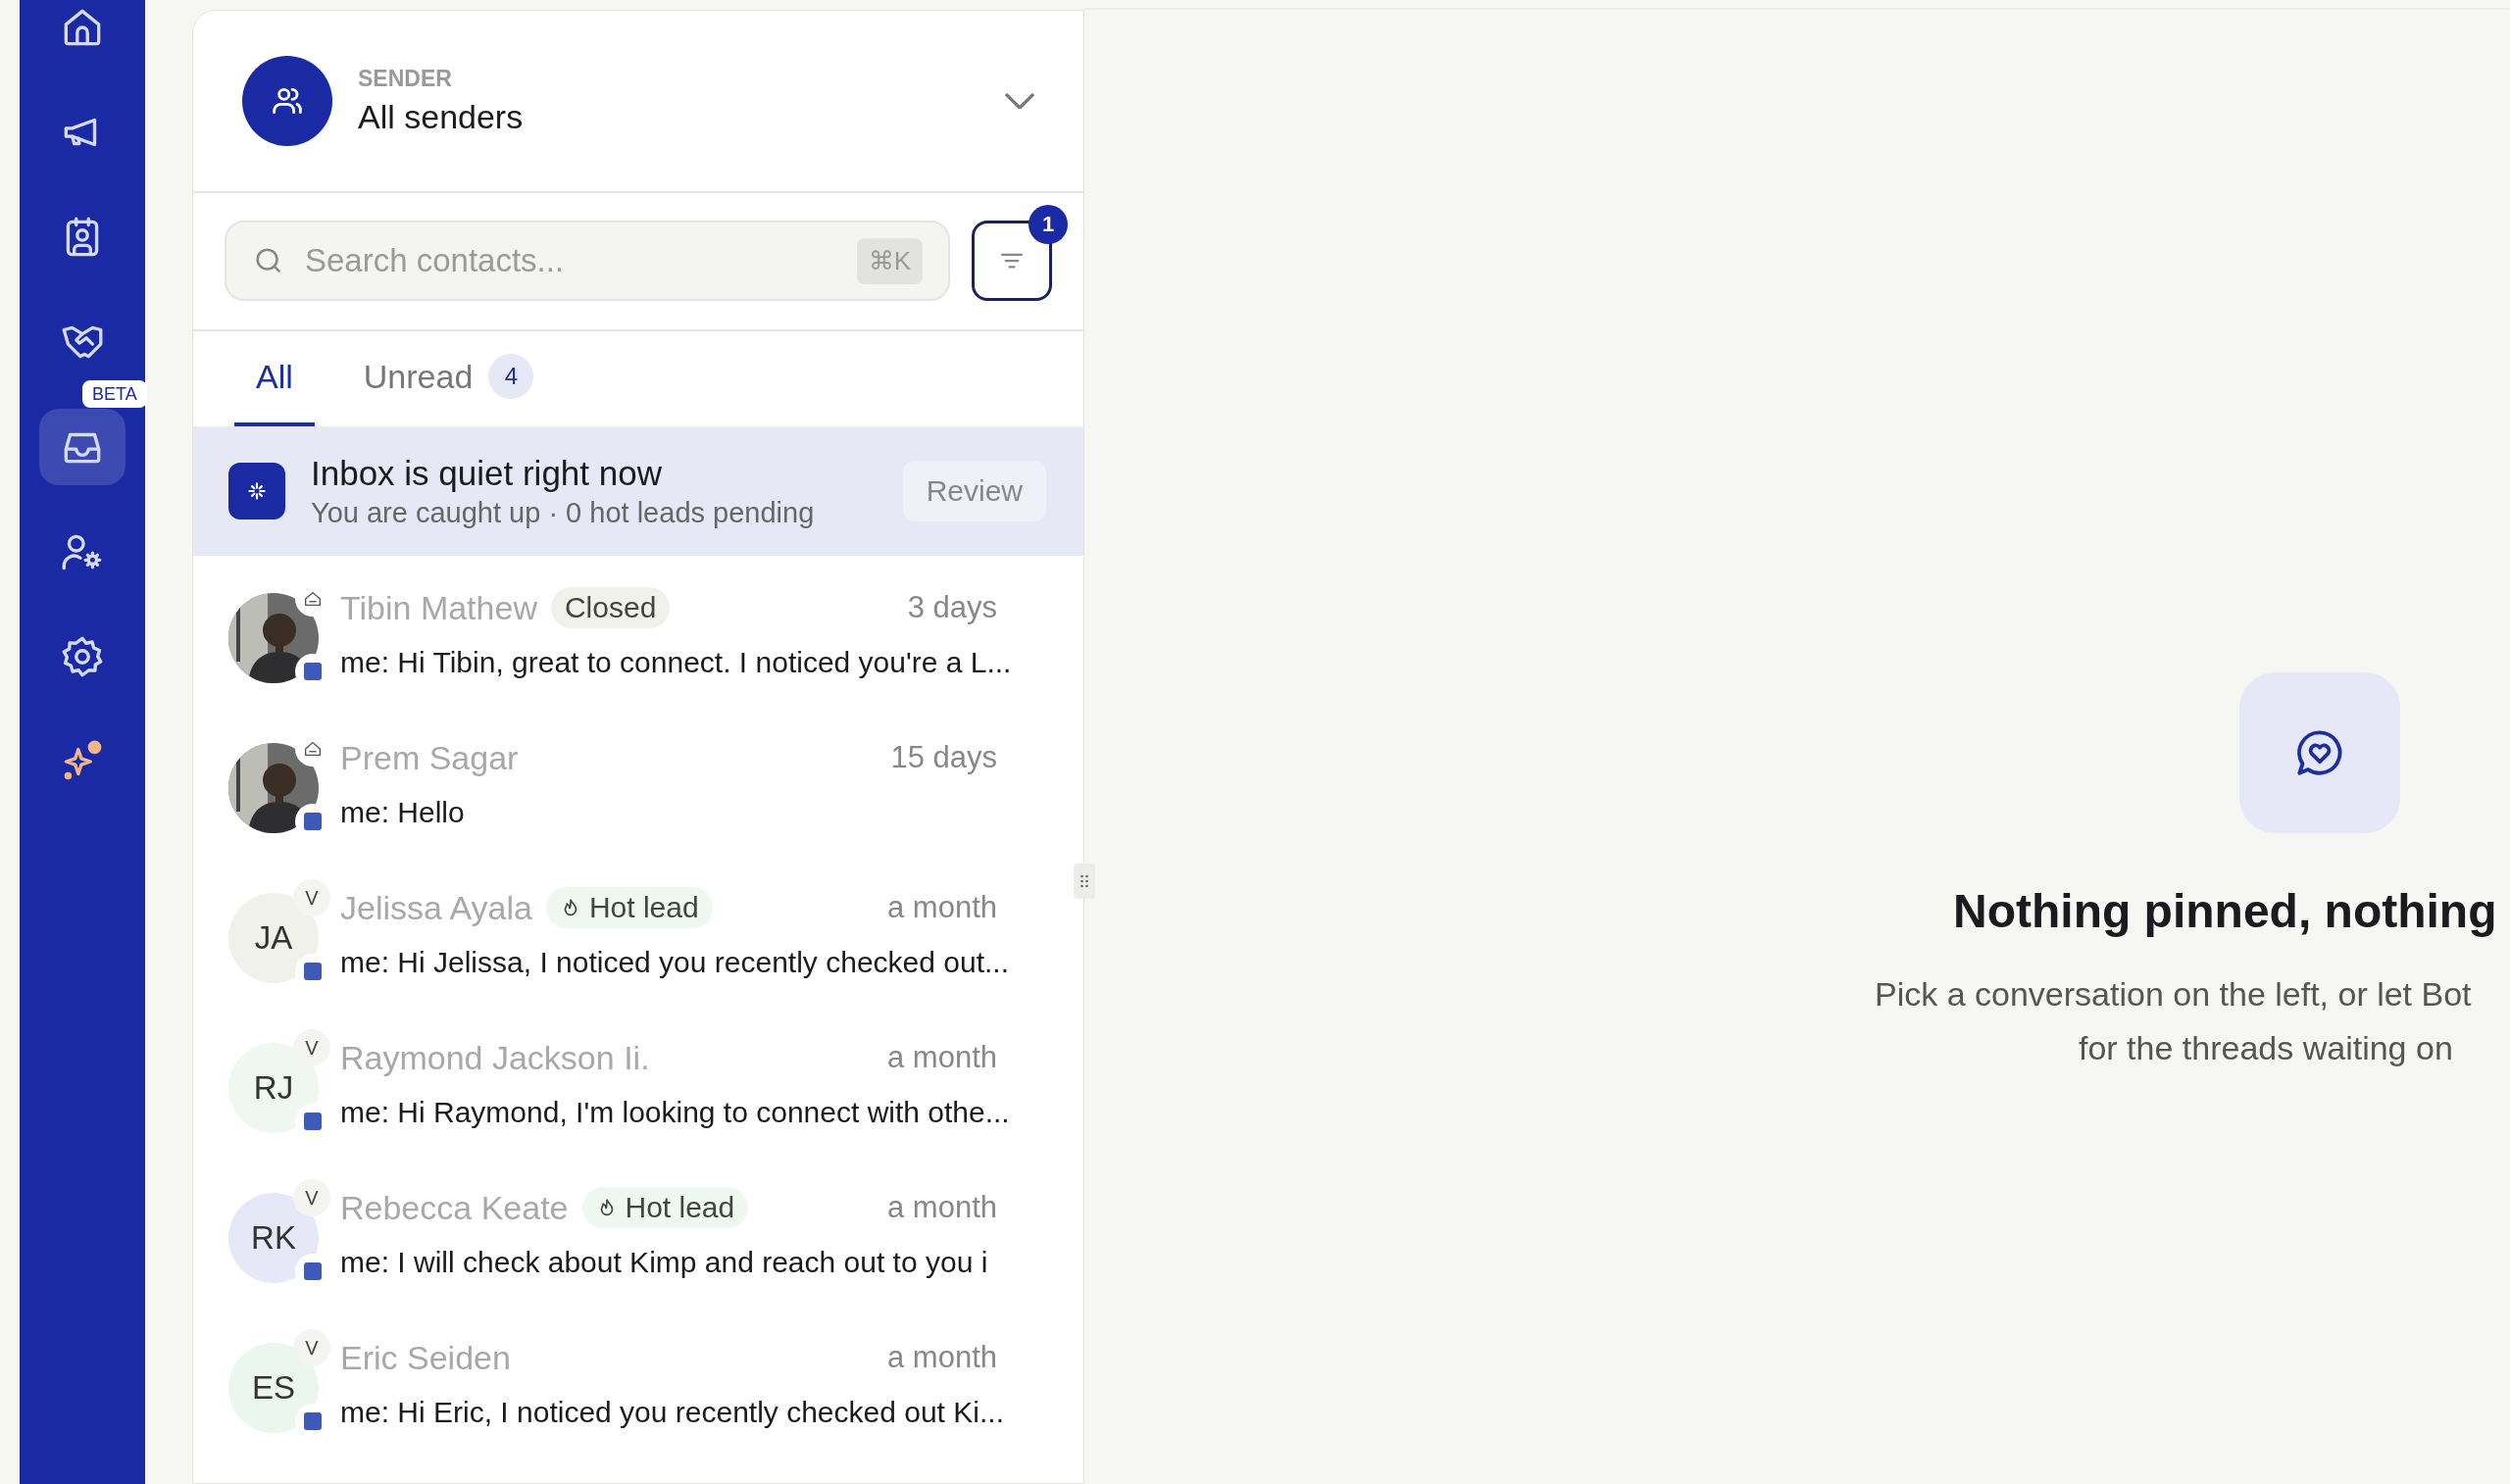 Image resolution: width=2510 pixels, height=1484 pixels. What do you see at coordinates (429, 757) in the screenshot?
I see `contact-name: Prem Sagar` at bounding box center [429, 757].